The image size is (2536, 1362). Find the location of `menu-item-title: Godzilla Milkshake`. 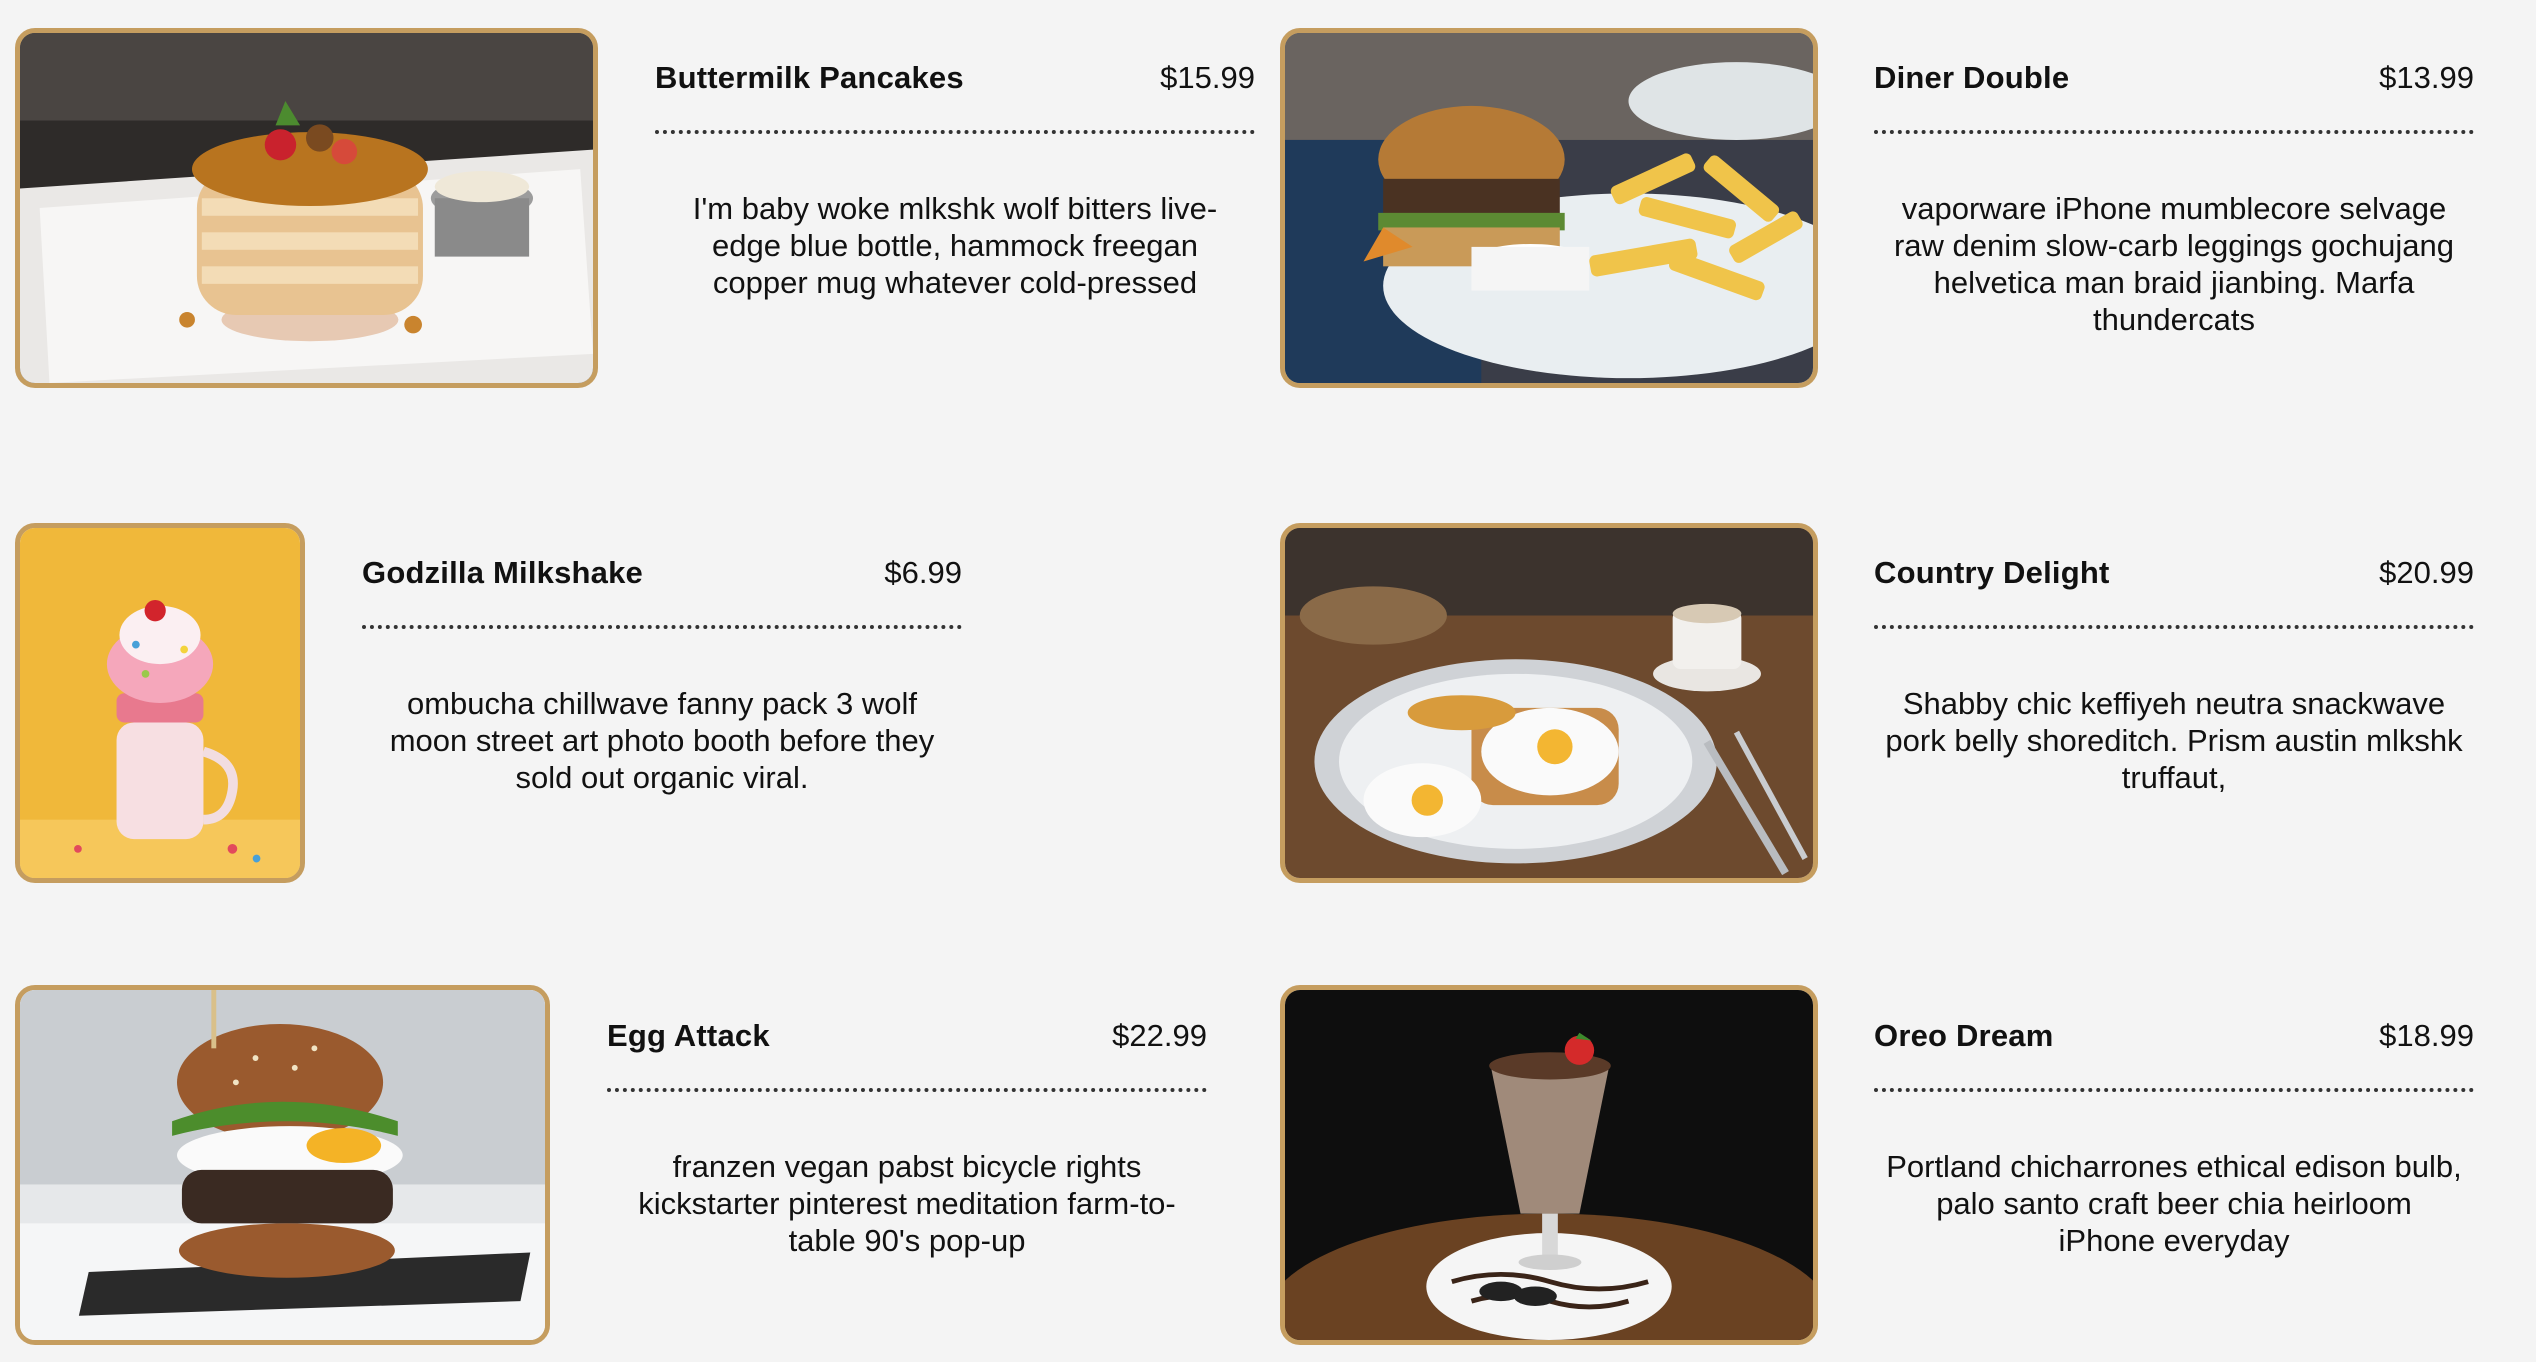

menu-item-title: Godzilla Milkshake is located at coordinates (502, 572).